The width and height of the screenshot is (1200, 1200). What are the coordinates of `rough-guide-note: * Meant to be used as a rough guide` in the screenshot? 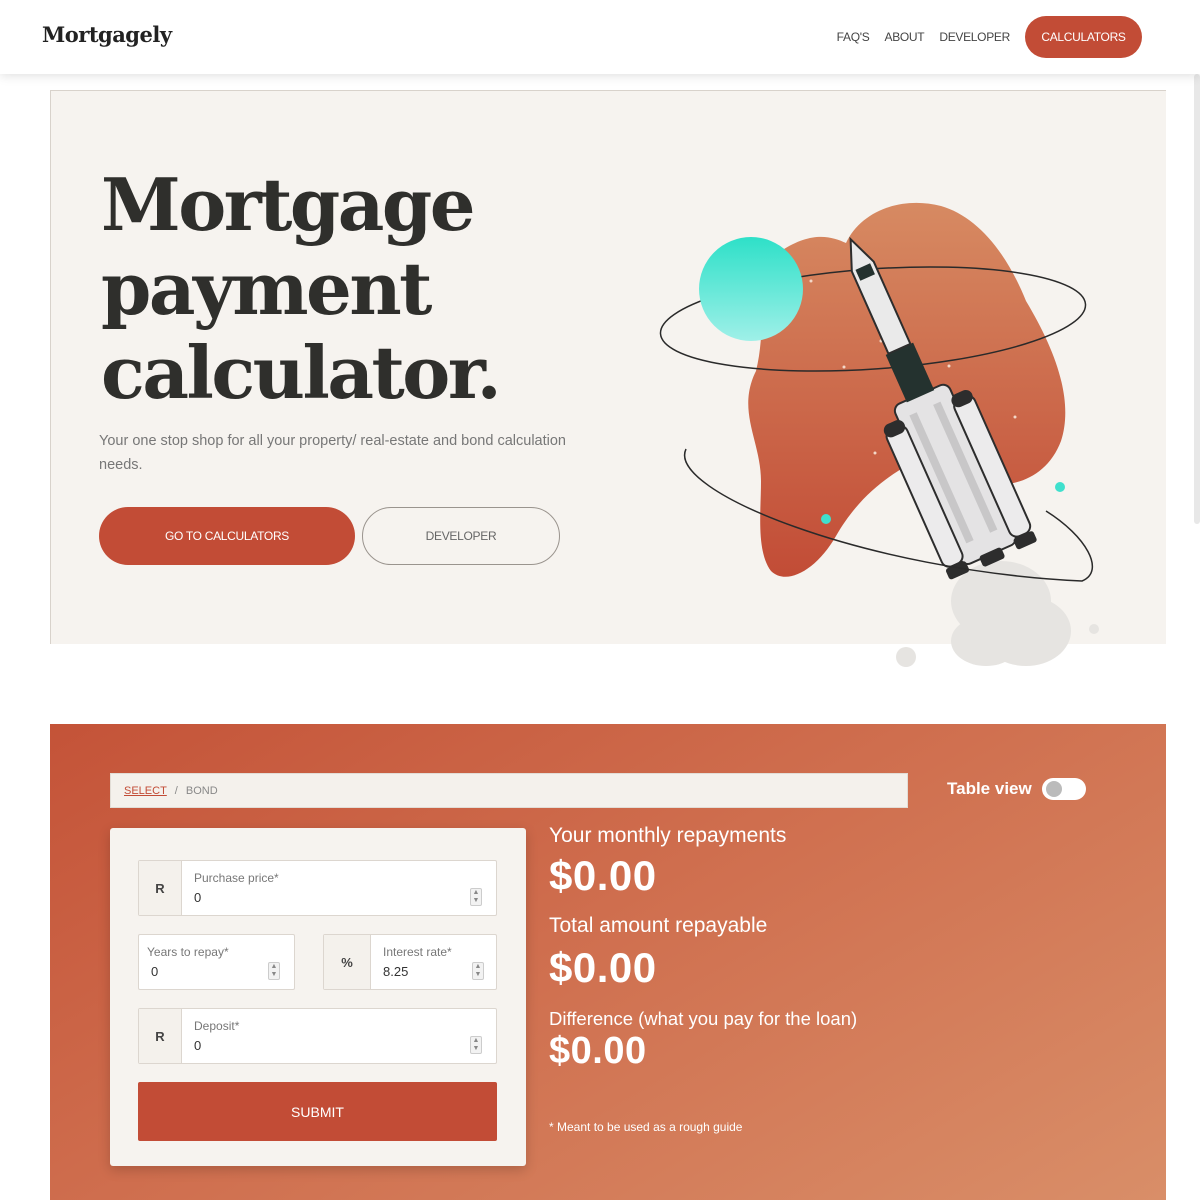 It's located at (646, 1127).